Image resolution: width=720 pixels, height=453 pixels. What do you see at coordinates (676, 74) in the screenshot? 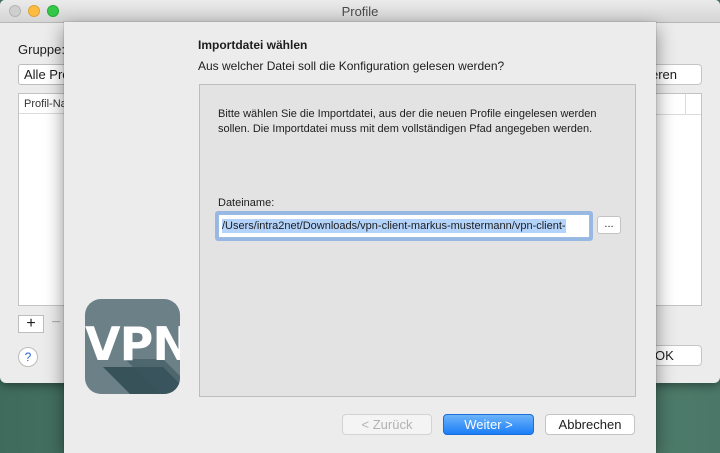
I see `right-action-button: eren` at bounding box center [676, 74].